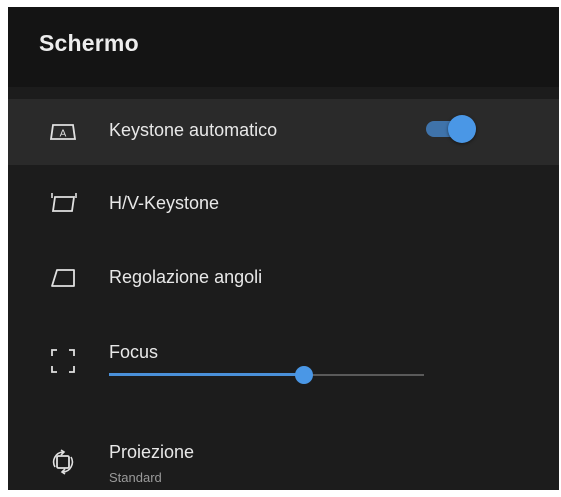  What do you see at coordinates (193, 130) in the screenshot?
I see `menu-item-label: Keystone automatico` at bounding box center [193, 130].